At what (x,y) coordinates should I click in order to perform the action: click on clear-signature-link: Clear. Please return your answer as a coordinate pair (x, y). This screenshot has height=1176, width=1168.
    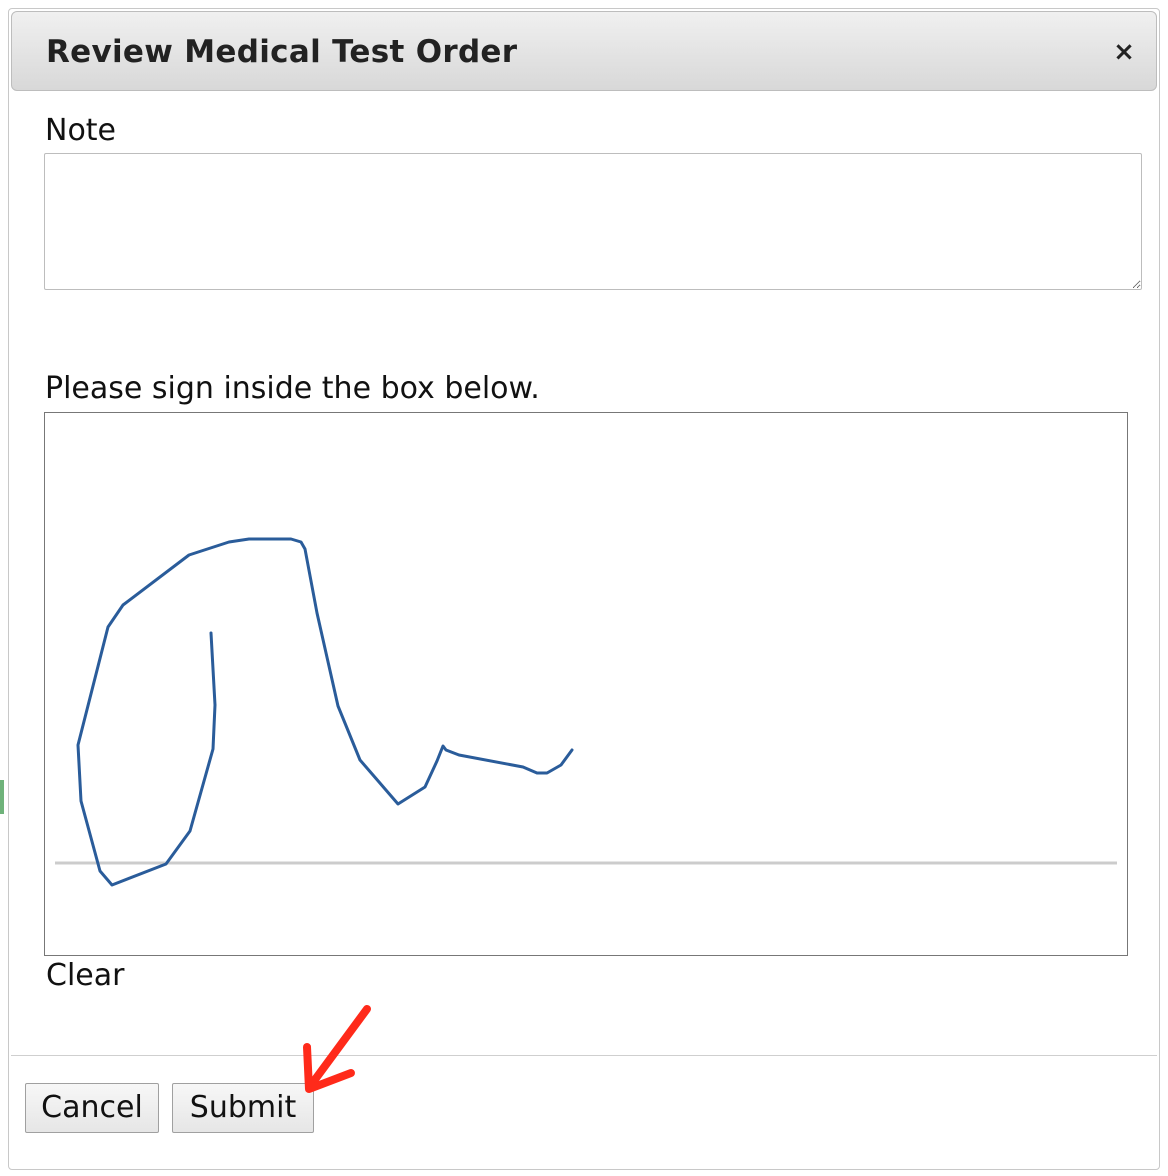
    Looking at the image, I should click on (85, 975).